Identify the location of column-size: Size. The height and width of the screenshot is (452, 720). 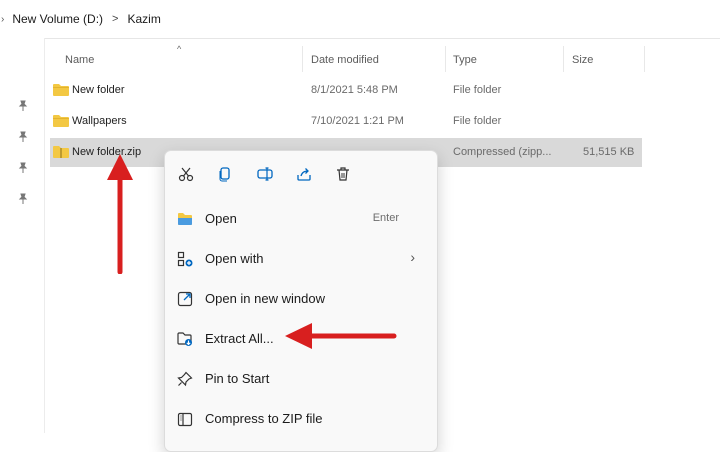
(582, 60).